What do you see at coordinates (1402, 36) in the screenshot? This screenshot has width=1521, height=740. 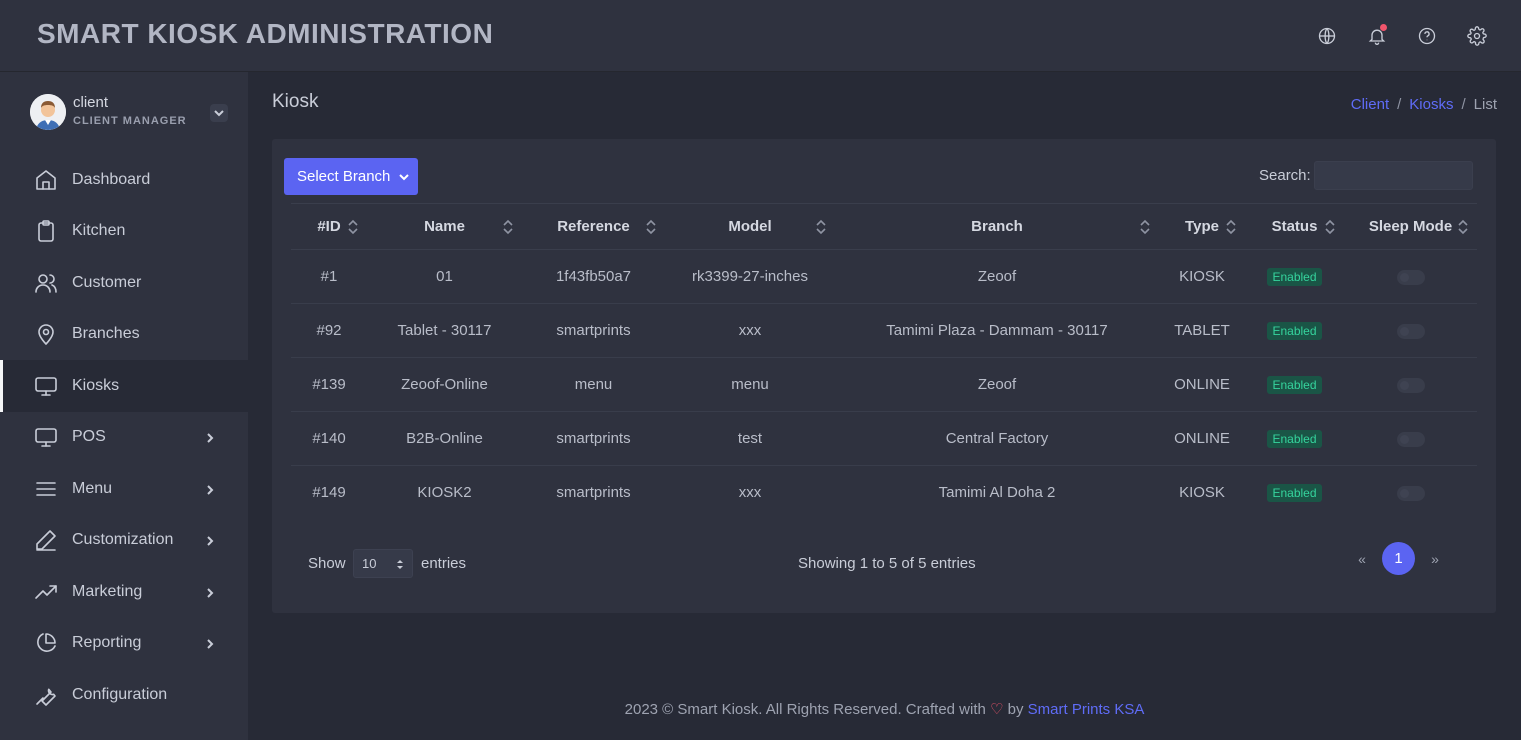 I see `header-actions` at bounding box center [1402, 36].